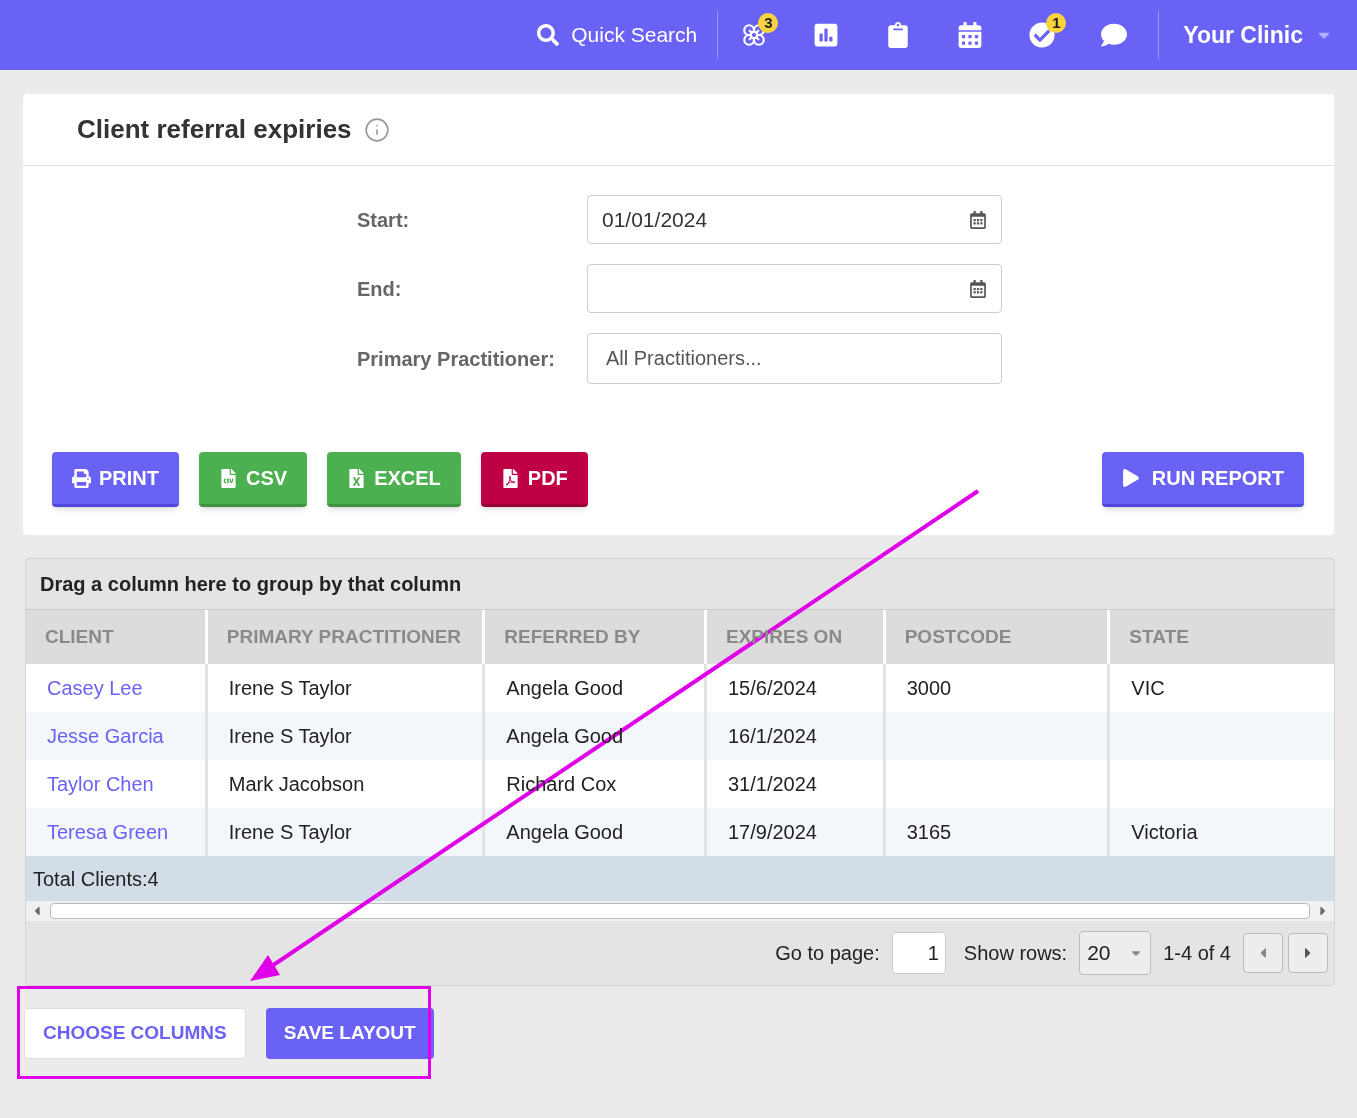  Describe the element at coordinates (794, 288) in the screenshot. I see `date-field` at that location.